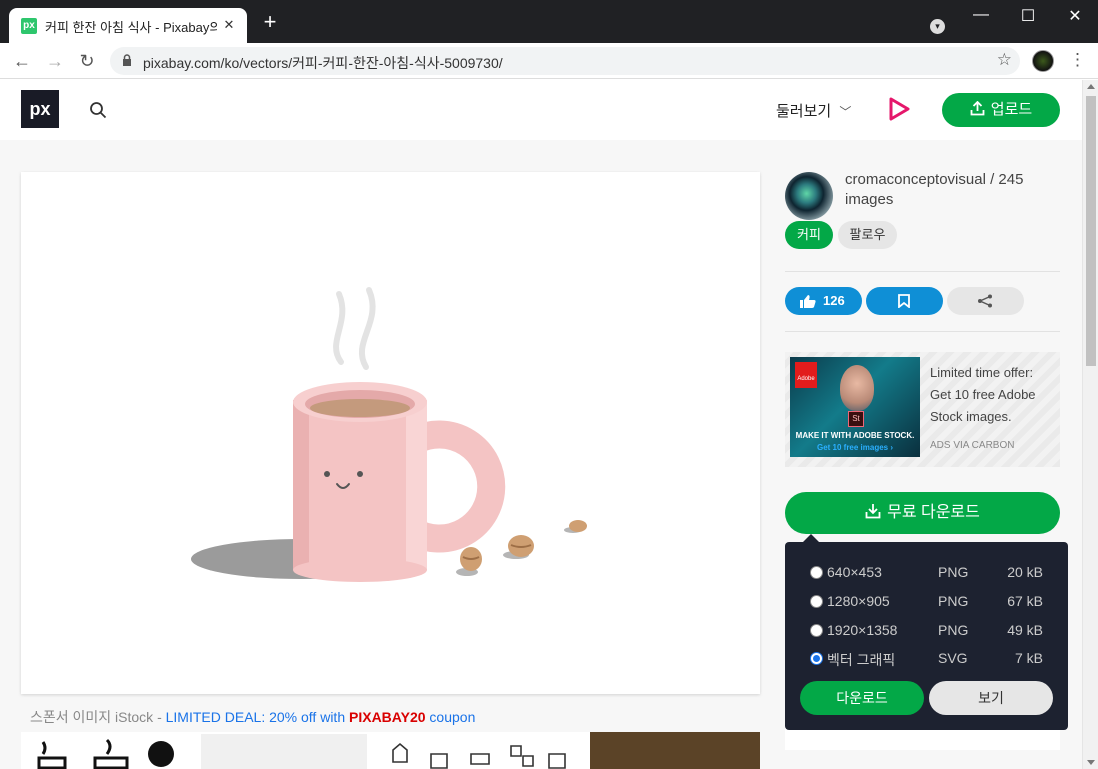 The image size is (1098, 769). Describe the element at coordinates (1091, 231) in the screenshot. I see `scroll-thumb` at that location.